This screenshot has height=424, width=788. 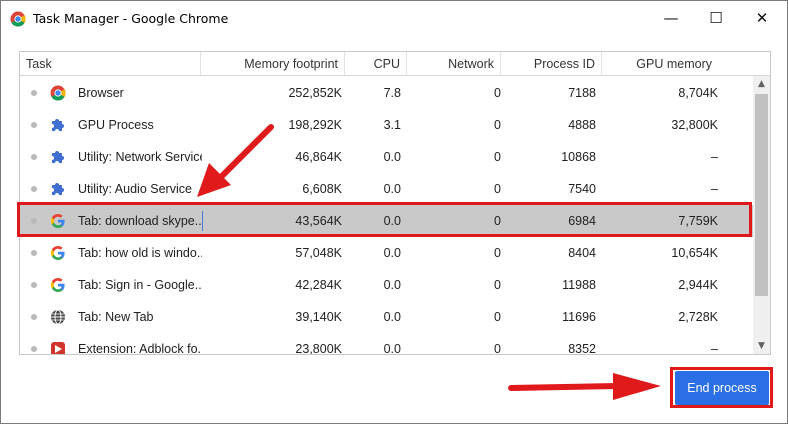 I want to click on maximize-button: ☐, so click(x=716, y=18).